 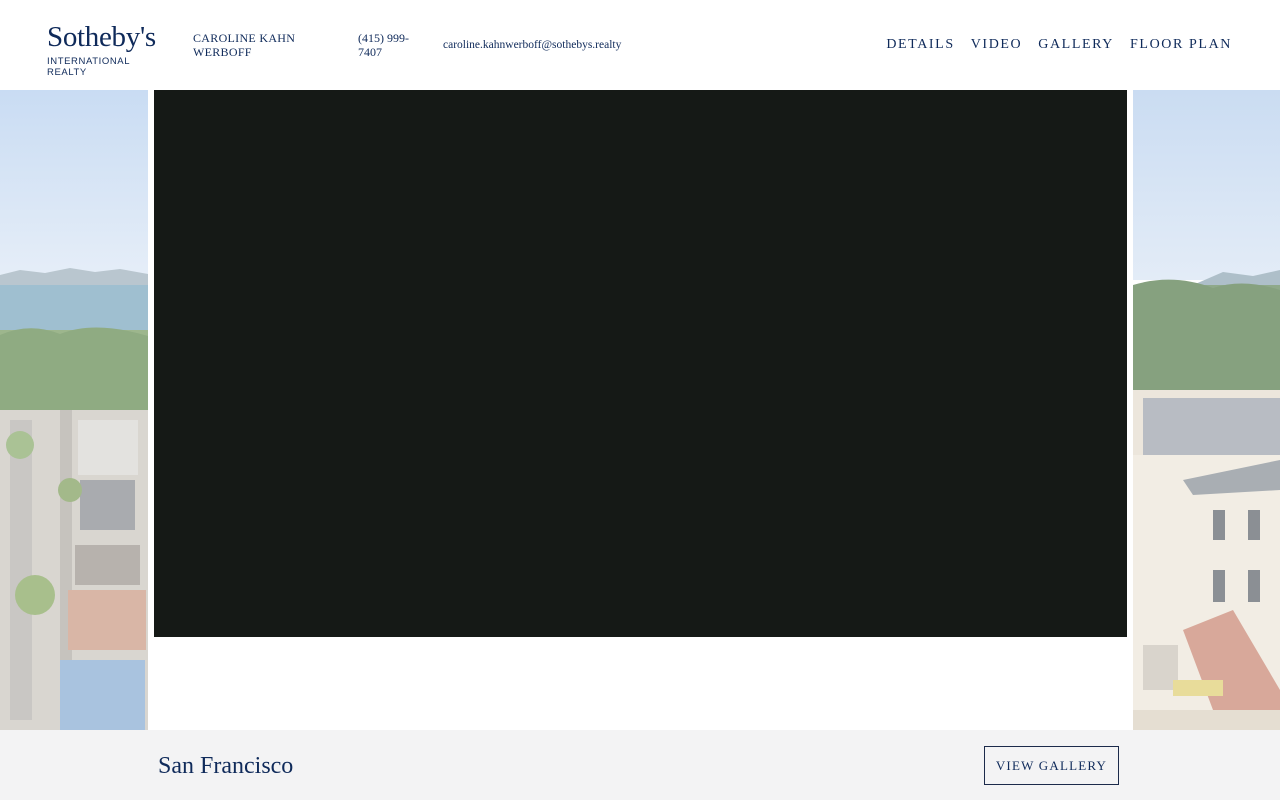 What do you see at coordinates (640, 765) in the screenshot?
I see `listing-footer-bar: San Francisco VIEW GALLERY` at bounding box center [640, 765].